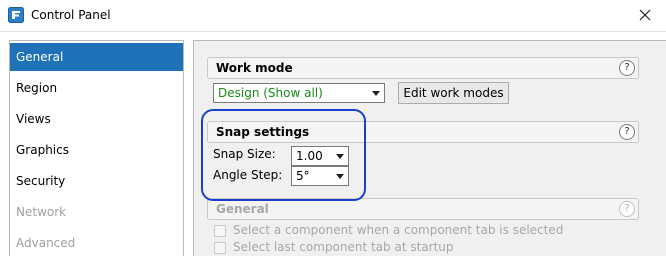  What do you see at coordinates (423, 209) in the screenshot?
I see `general-section-header: General ?` at bounding box center [423, 209].